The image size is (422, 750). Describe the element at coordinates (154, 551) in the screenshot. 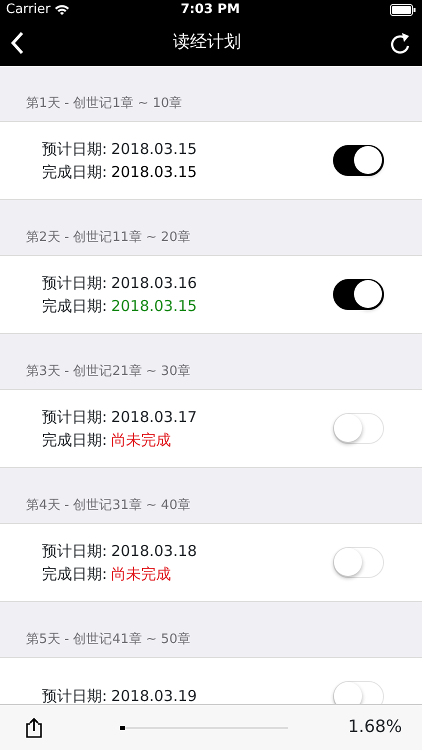

I see `planned-date: 2018.03.18` at that location.